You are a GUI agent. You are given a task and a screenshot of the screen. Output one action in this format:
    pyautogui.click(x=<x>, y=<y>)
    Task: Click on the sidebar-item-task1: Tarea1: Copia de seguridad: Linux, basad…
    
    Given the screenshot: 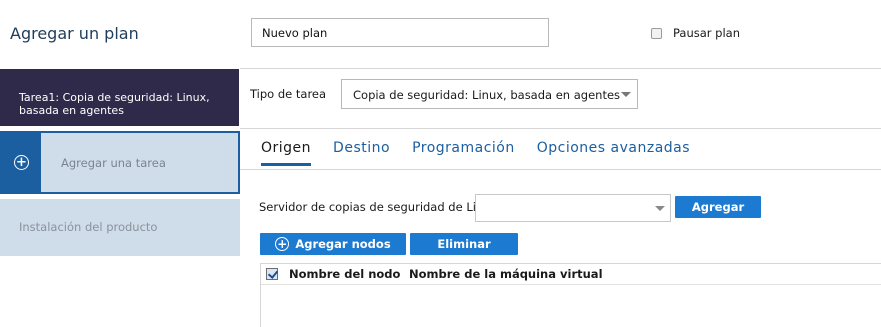 What is the action you would take?
    pyautogui.click(x=119, y=97)
    